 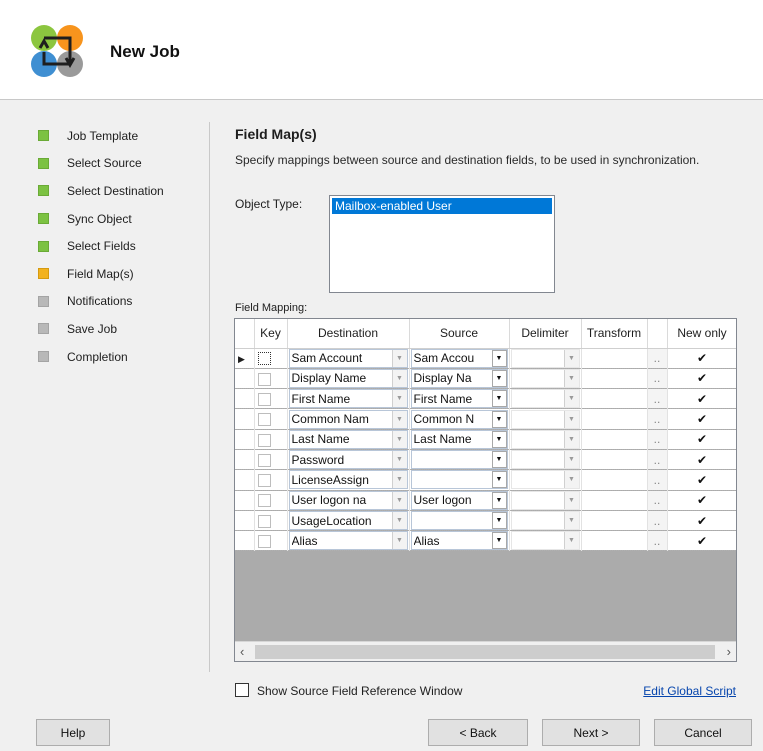 I want to click on destination-cell: LicenseAssign ▼, so click(x=348, y=480).